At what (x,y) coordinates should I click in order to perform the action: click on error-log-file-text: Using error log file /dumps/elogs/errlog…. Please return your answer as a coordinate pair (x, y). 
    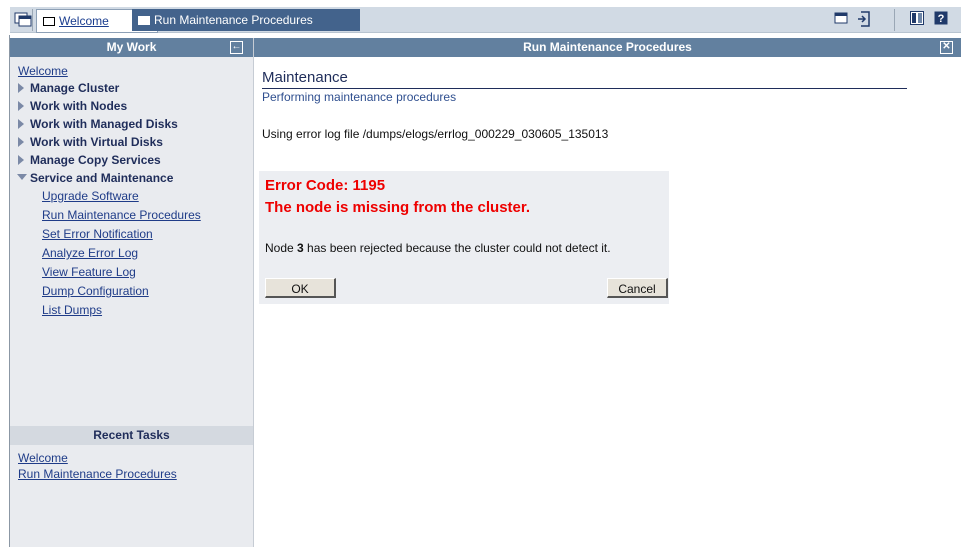
    Looking at the image, I should click on (435, 134).